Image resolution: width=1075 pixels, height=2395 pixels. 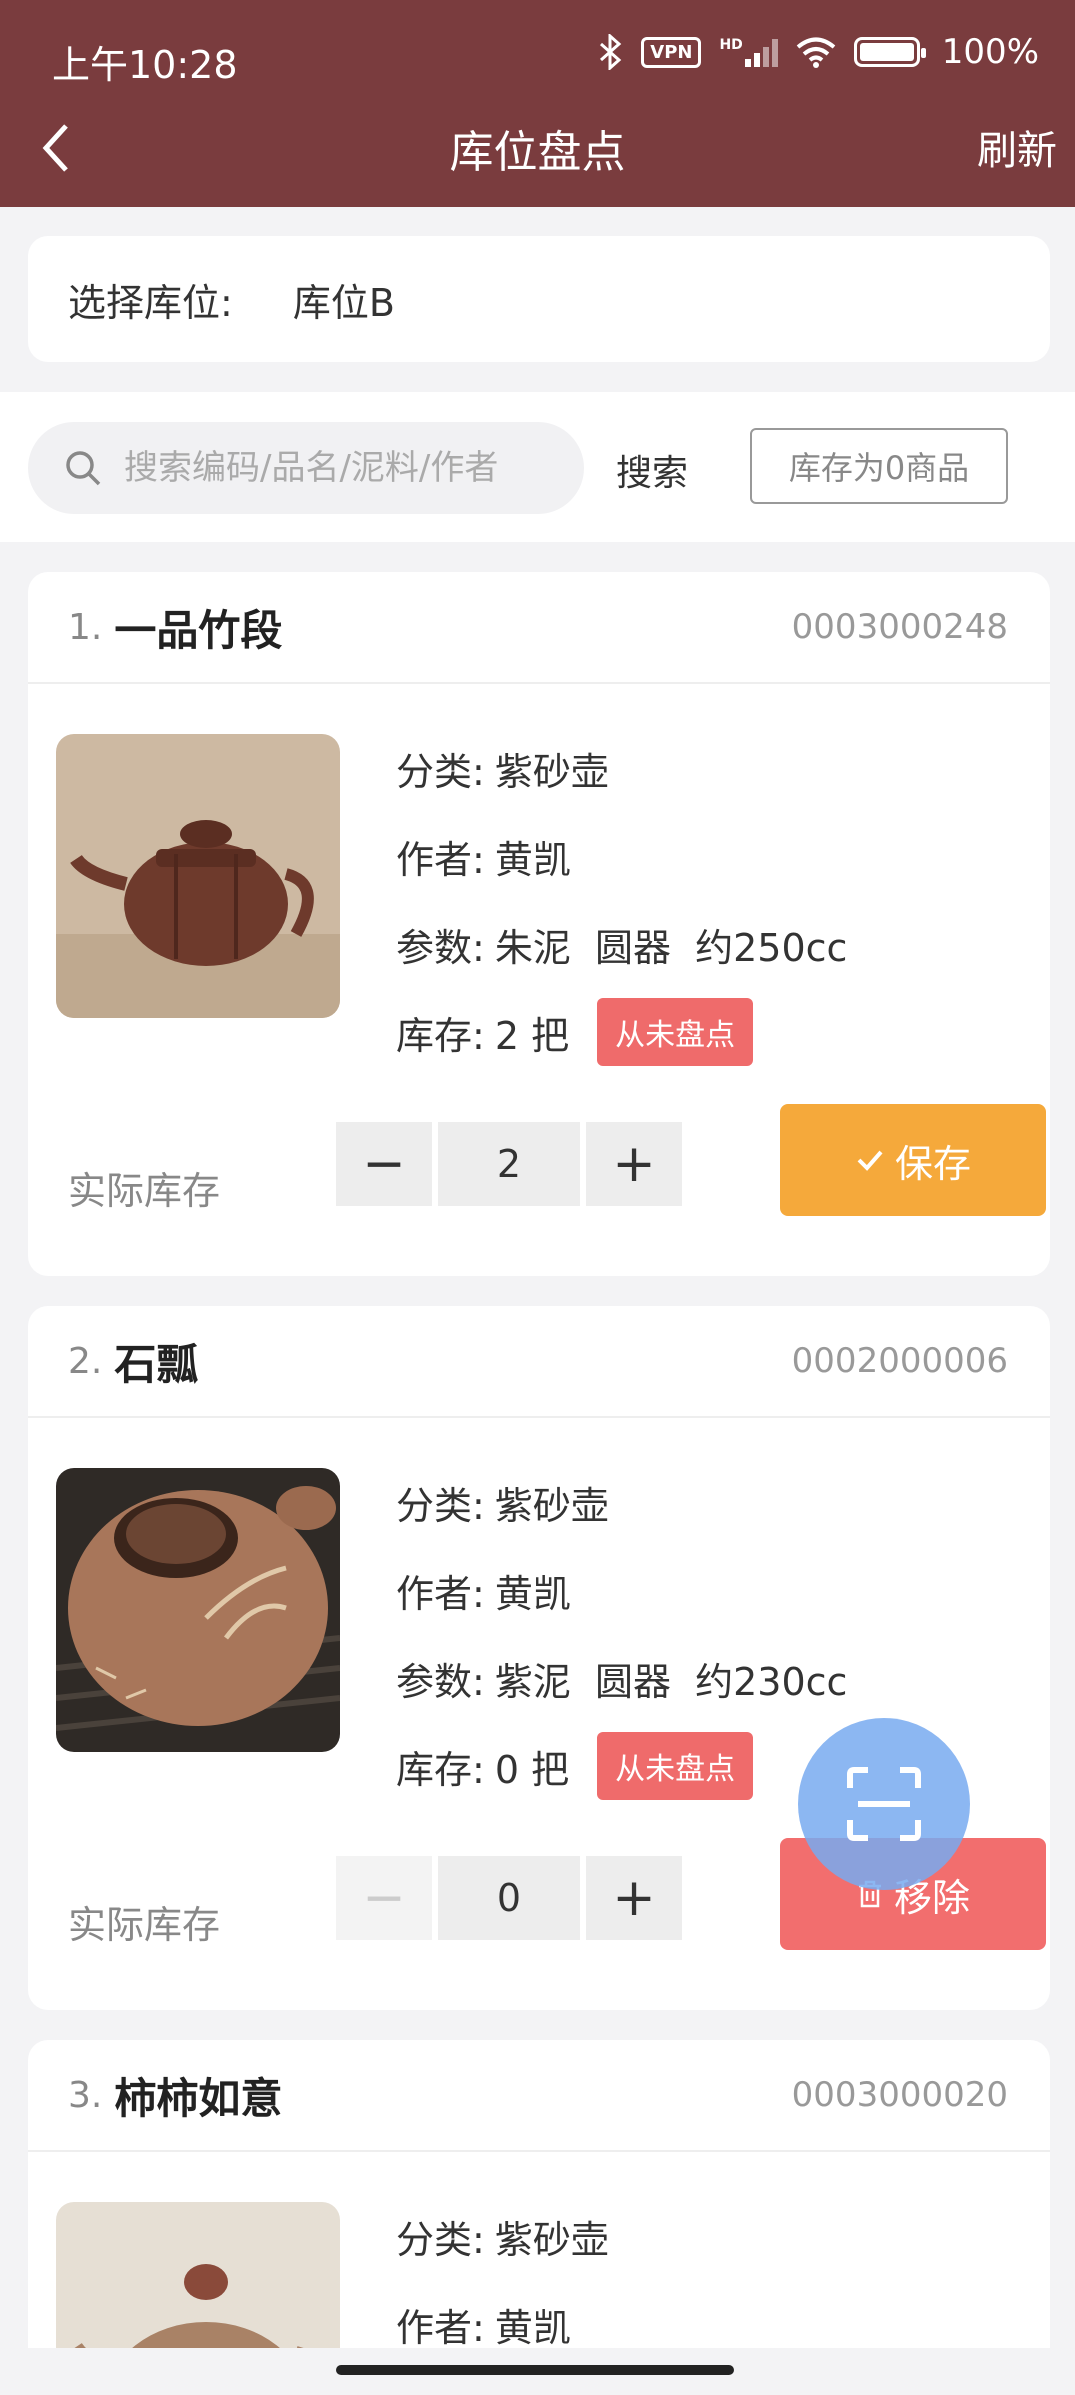 What do you see at coordinates (879, 466) in the screenshot?
I see `zero-stock-filter-button: 库存为0商品` at bounding box center [879, 466].